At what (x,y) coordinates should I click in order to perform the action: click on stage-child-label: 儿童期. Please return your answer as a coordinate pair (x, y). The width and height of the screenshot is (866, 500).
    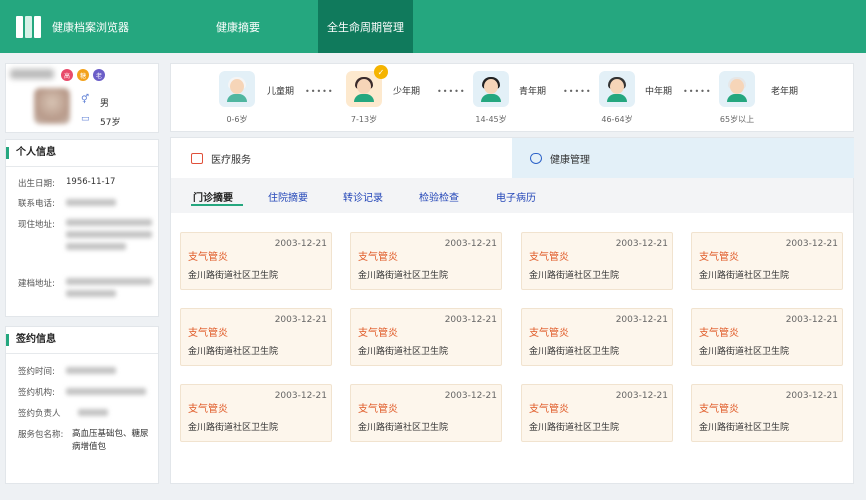
    Looking at the image, I should click on (280, 90).